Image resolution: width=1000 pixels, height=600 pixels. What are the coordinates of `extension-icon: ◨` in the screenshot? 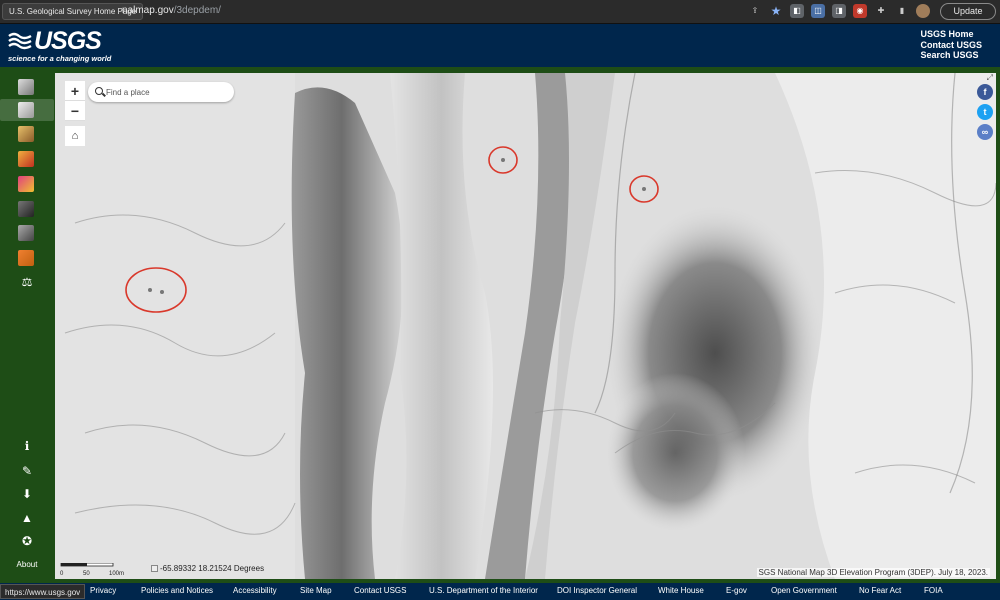 It's located at (839, 11).